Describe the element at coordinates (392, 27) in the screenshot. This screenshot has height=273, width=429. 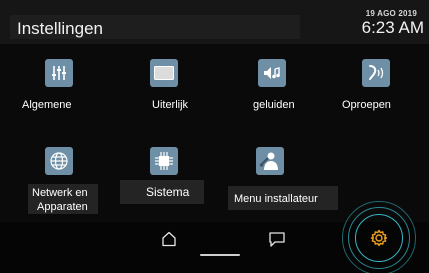
I see `time-display: 6:23 AM` at that location.